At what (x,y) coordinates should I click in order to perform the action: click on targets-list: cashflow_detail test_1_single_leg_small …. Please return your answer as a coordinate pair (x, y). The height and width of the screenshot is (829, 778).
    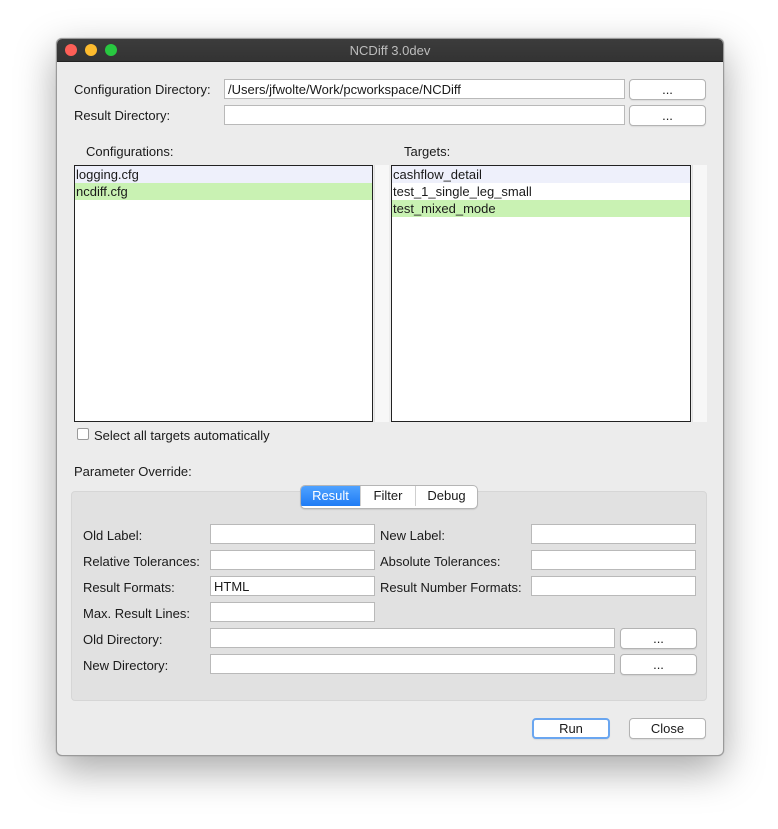
    Looking at the image, I should click on (541, 293).